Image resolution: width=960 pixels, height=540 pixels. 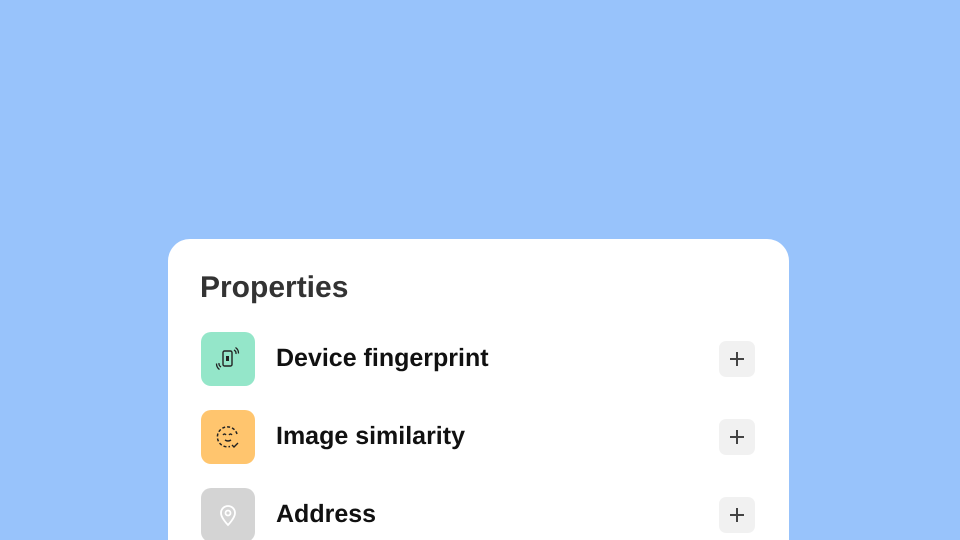 What do you see at coordinates (371, 436) in the screenshot?
I see `property-label: Image similarity` at bounding box center [371, 436].